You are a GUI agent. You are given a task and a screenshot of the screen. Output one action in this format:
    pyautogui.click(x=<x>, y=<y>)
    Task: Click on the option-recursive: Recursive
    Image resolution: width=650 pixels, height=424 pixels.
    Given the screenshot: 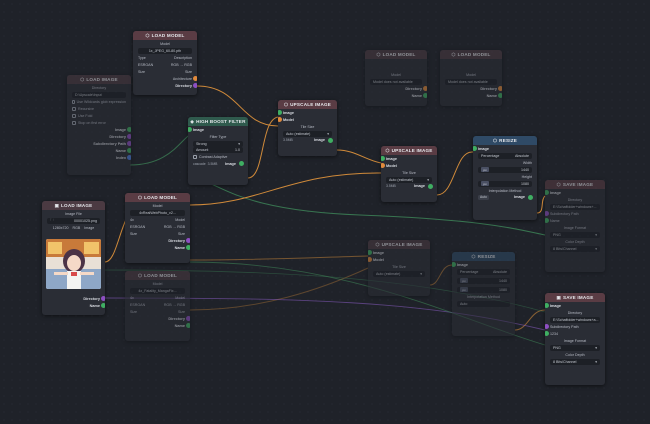 What is the action you would take?
    pyautogui.click(x=99, y=108)
    